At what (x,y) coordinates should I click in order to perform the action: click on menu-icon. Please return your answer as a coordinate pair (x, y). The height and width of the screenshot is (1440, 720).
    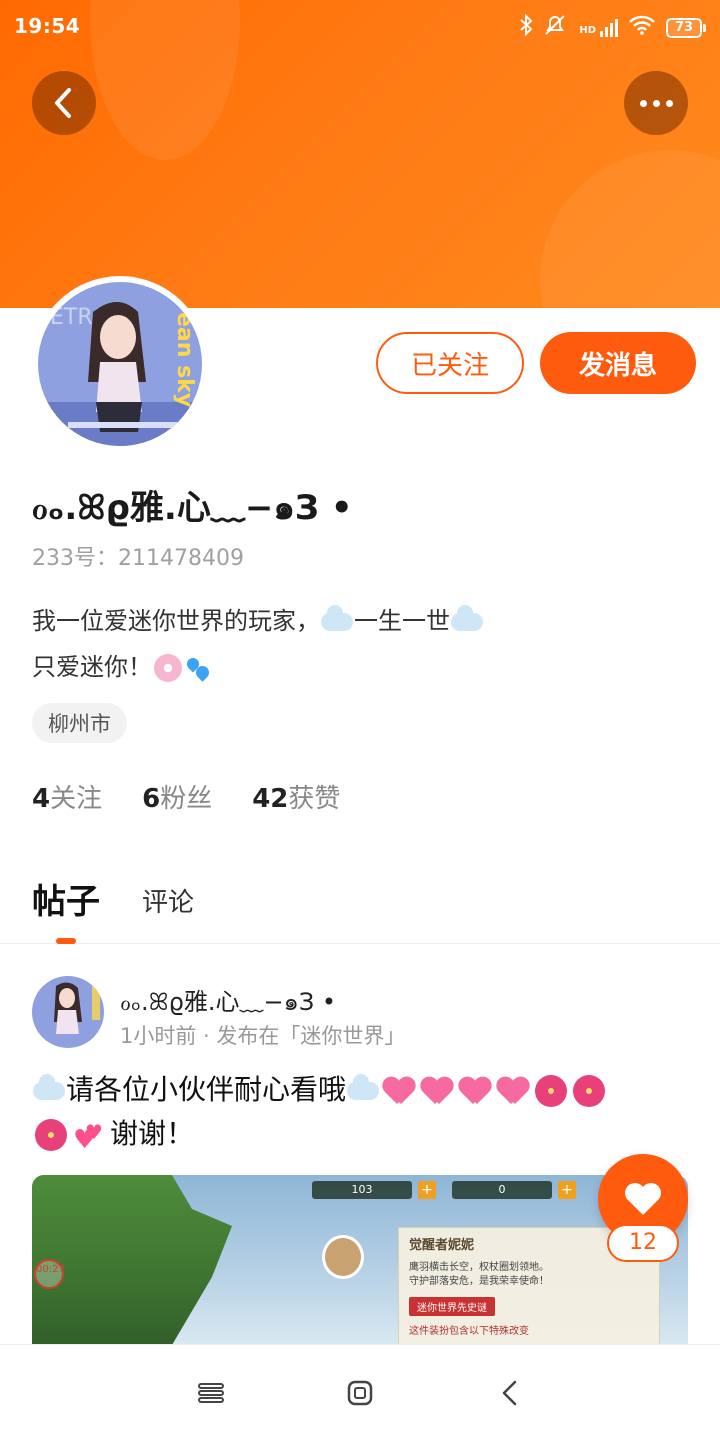
    Looking at the image, I should click on (211, 1393).